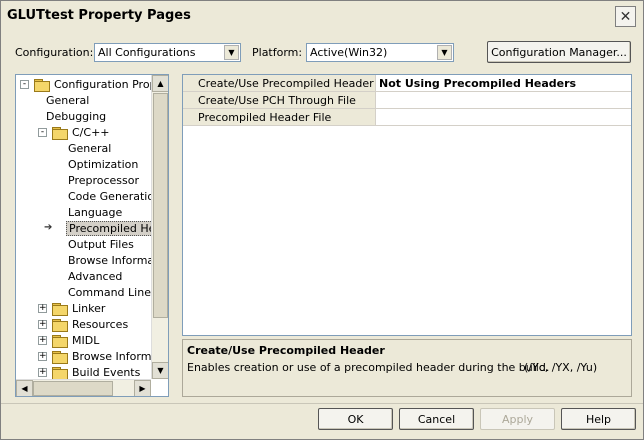  Describe the element at coordinates (147, 52) in the screenshot. I see `configuration-value: All Configurations` at that location.